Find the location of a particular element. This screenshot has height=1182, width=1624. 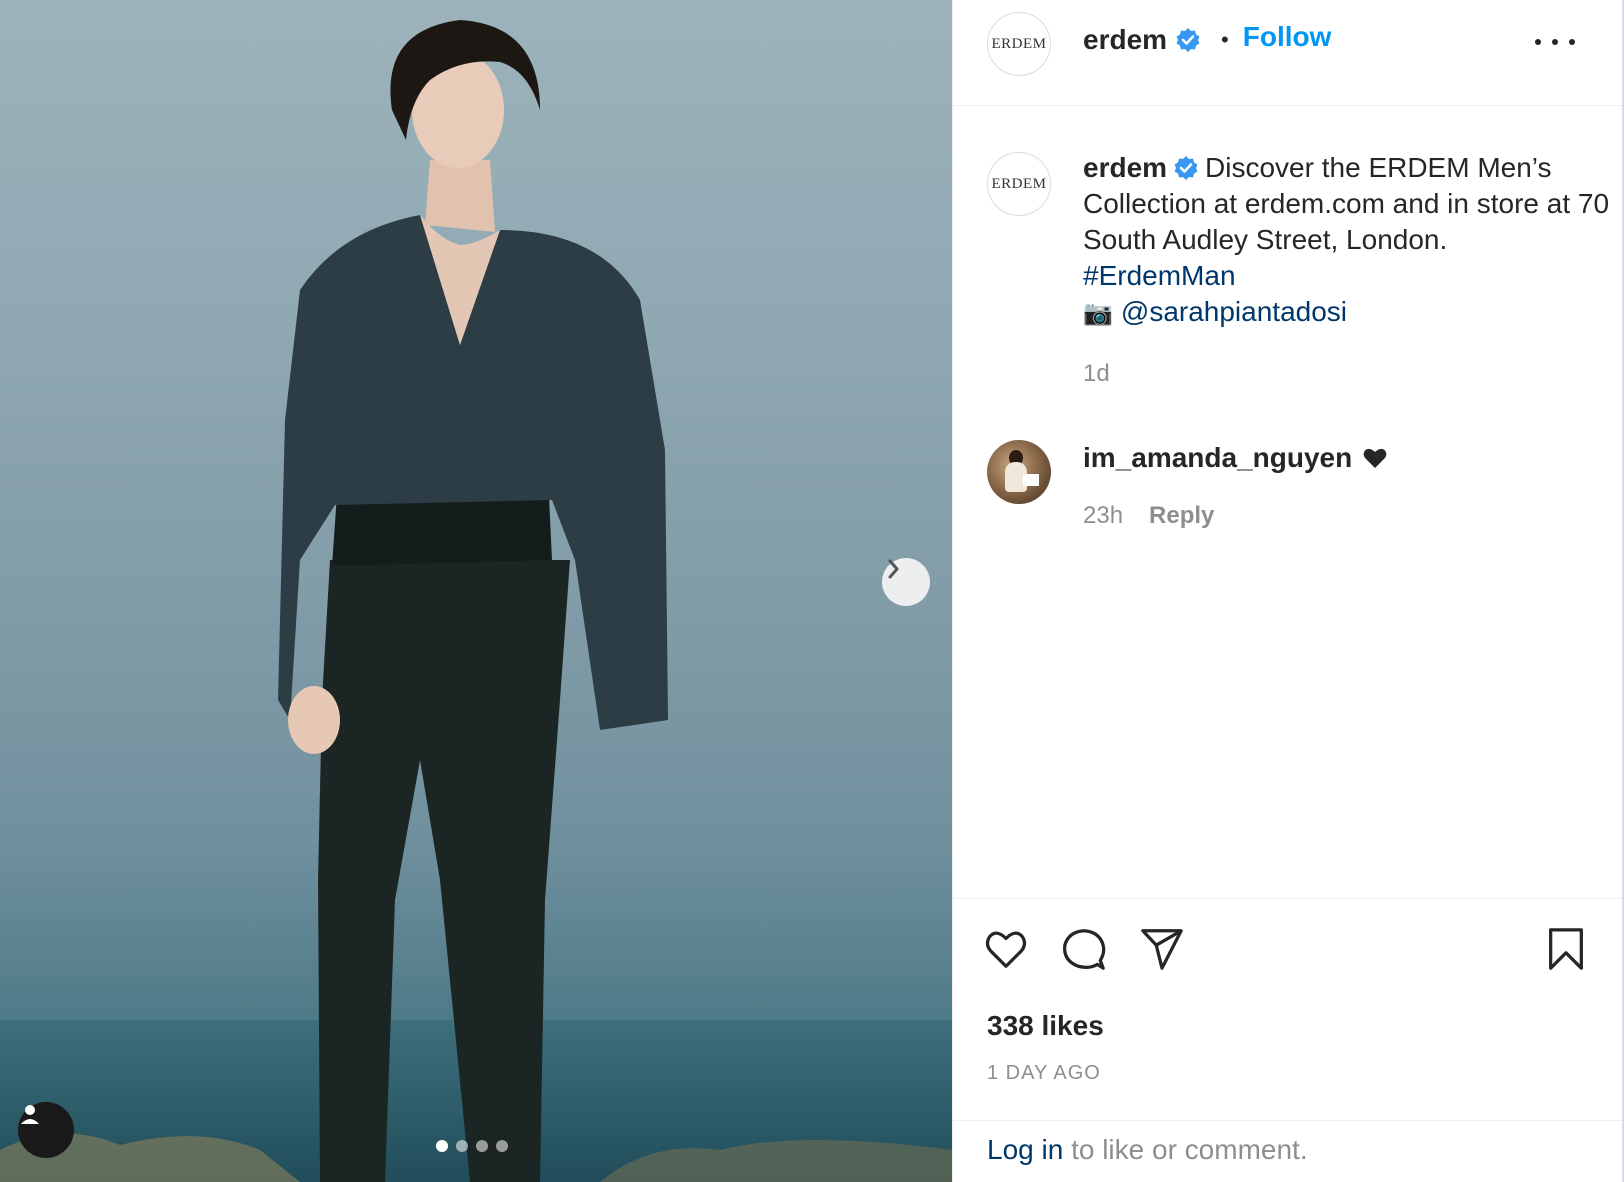

reply-button: Reply is located at coordinates (1181, 516).